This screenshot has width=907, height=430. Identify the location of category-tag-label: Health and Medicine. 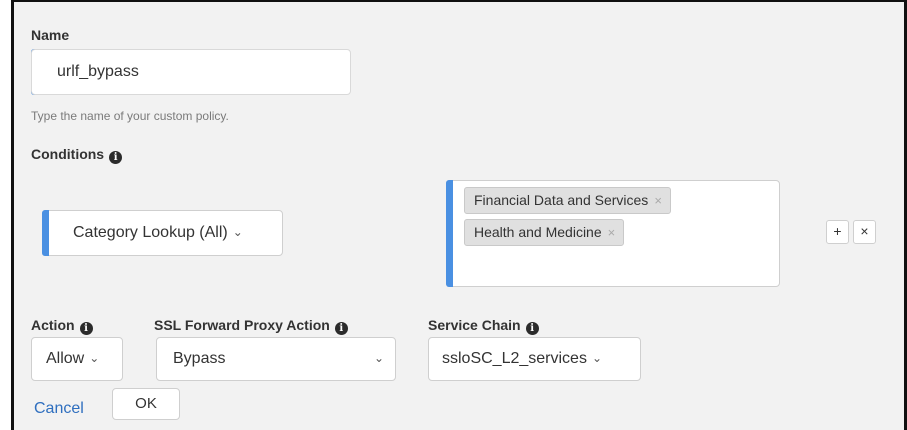
(538, 232).